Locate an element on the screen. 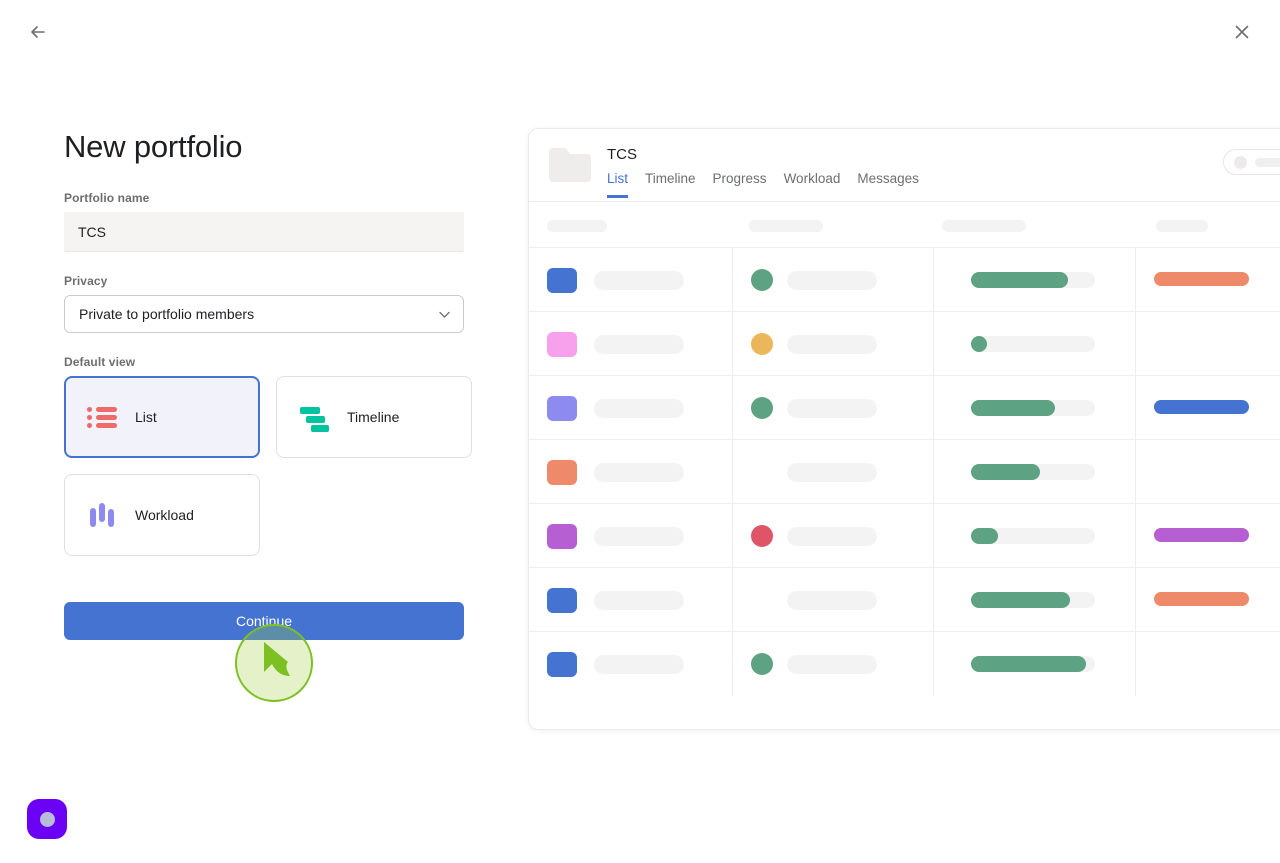 The image size is (1280, 863). privacy-select: Private to portfolio members is located at coordinates (264, 314).